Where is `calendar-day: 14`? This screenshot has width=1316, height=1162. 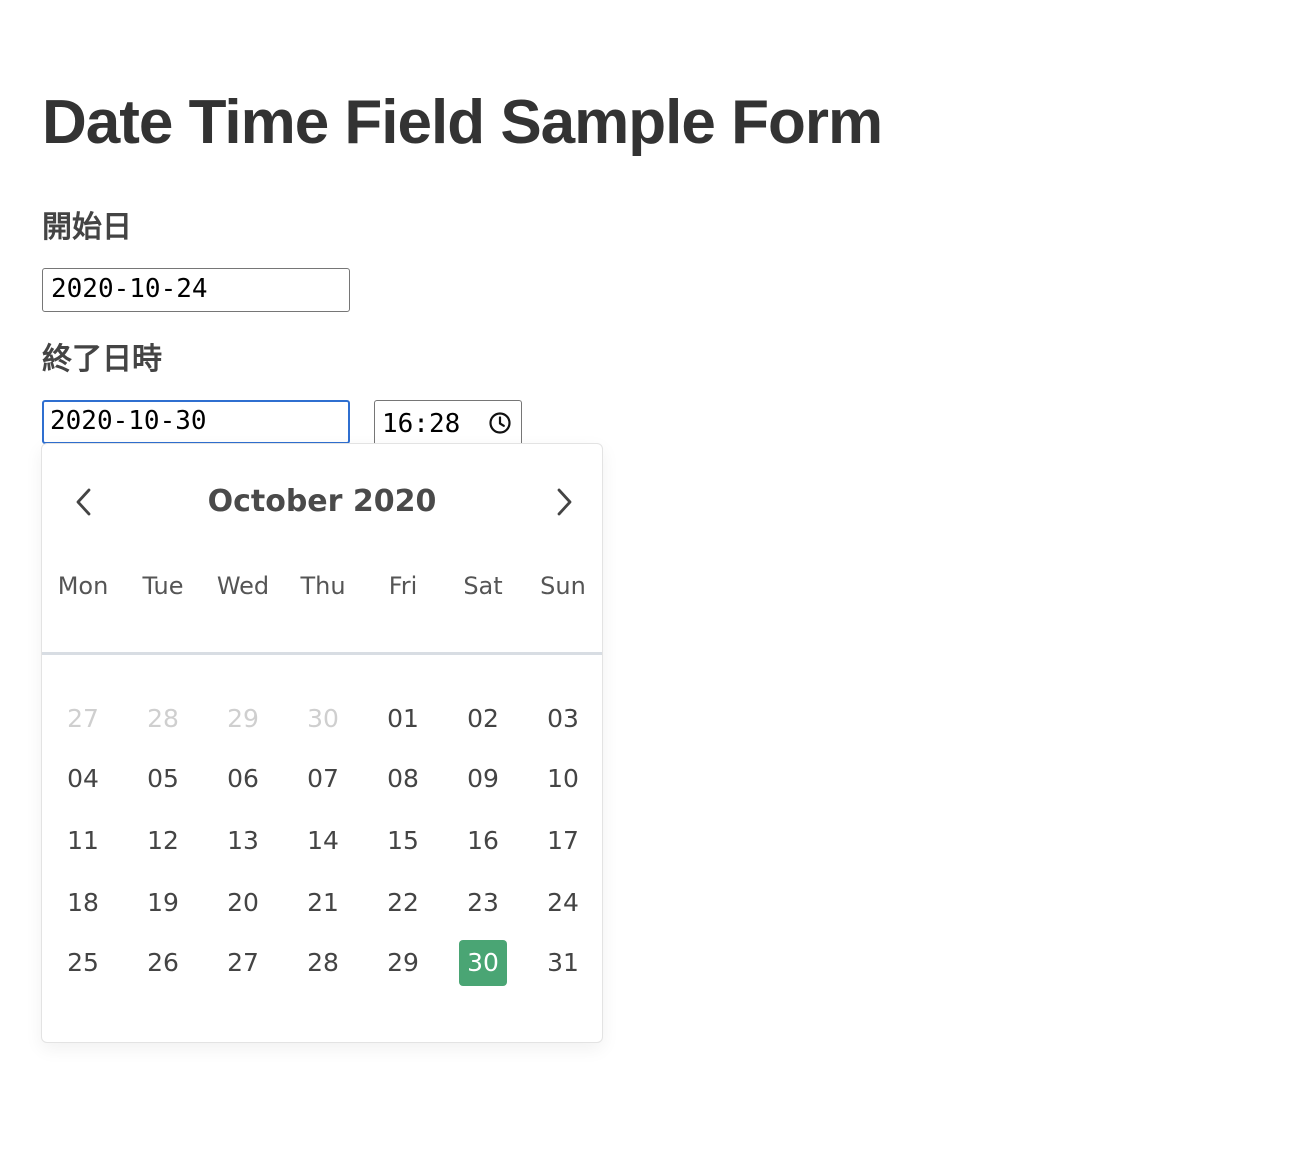 calendar-day: 14 is located at coordinates (323, 841).